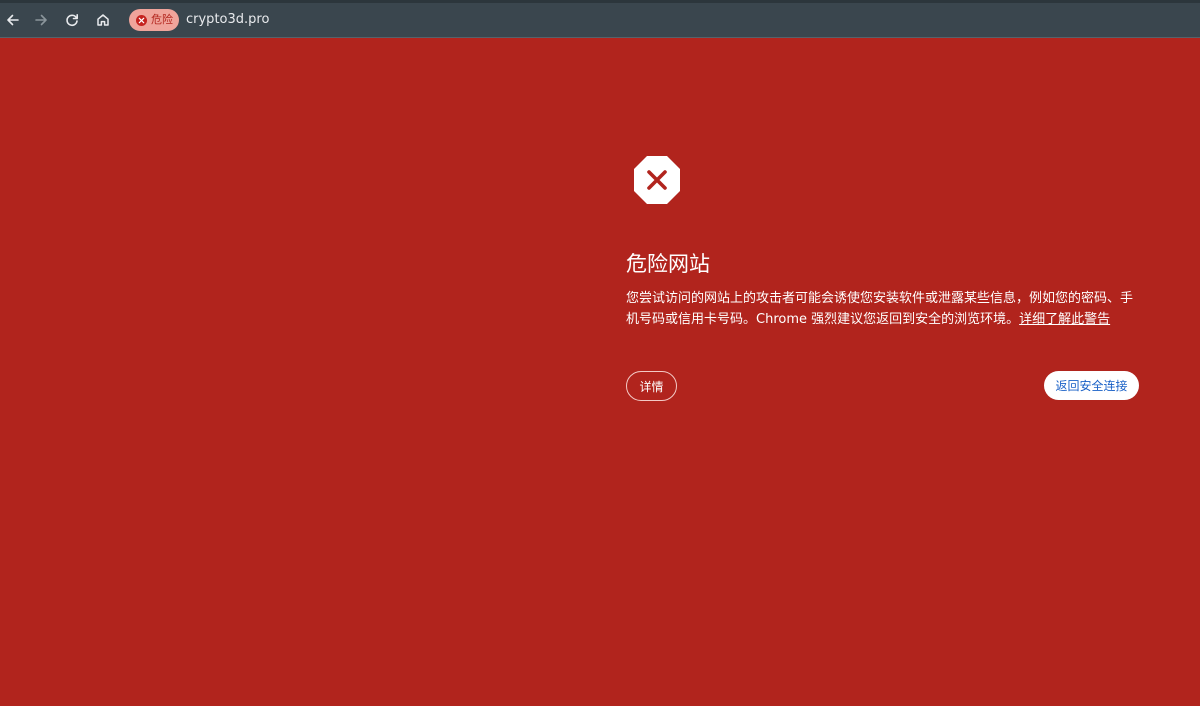 This screenshot has width=1200, height=706. I want to click on home-button, so click(103, 20).